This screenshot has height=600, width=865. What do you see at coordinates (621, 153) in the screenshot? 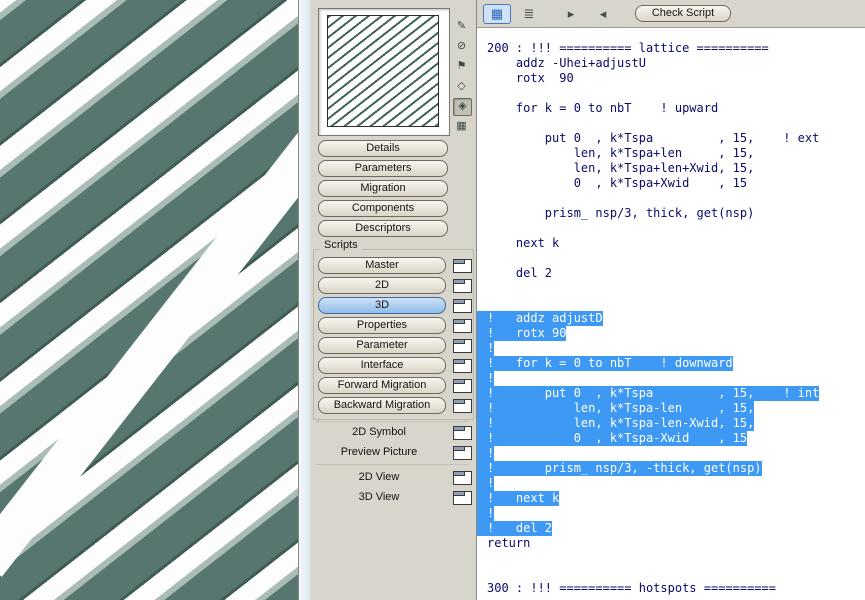
I see `code-text: len, k*Tspa+len , 15,` at bounding box center [621, 153].